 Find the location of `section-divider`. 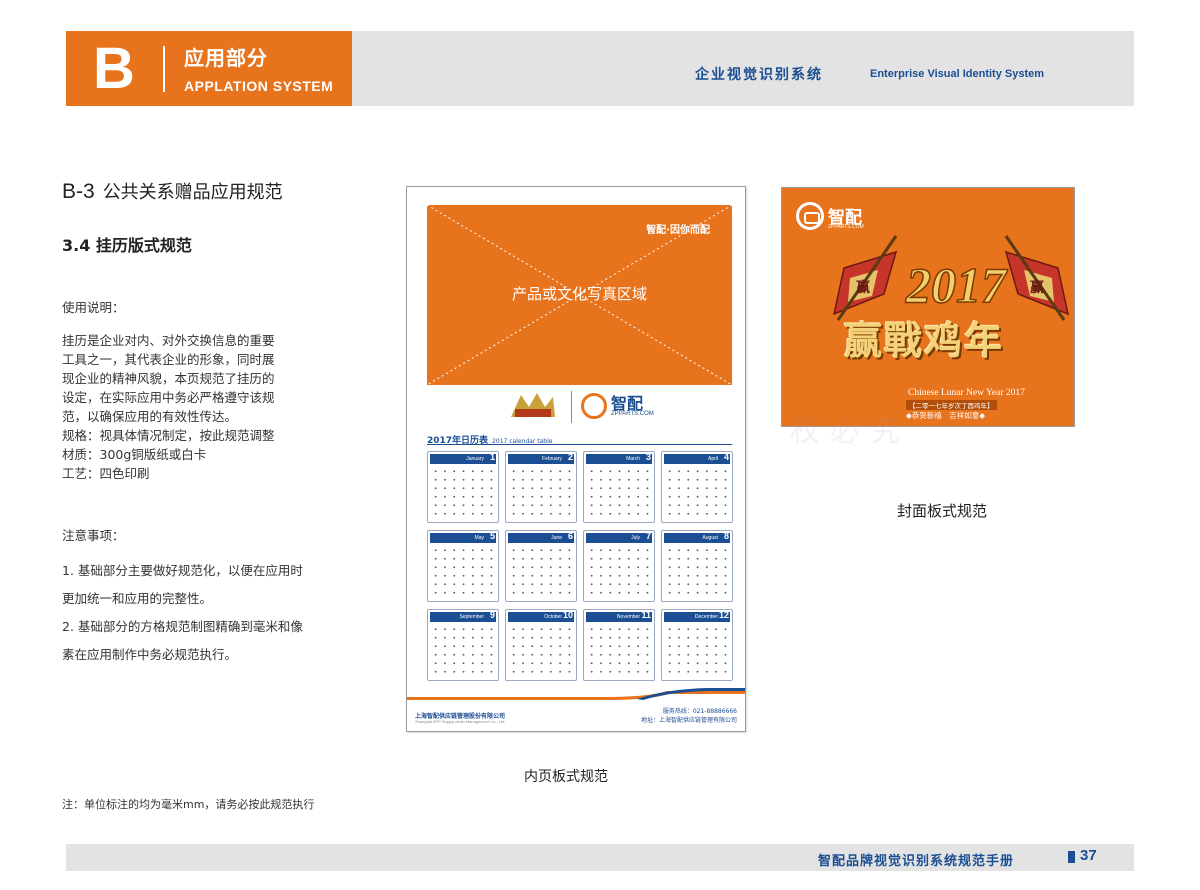

section-divider is located at coordinates (164, 69).